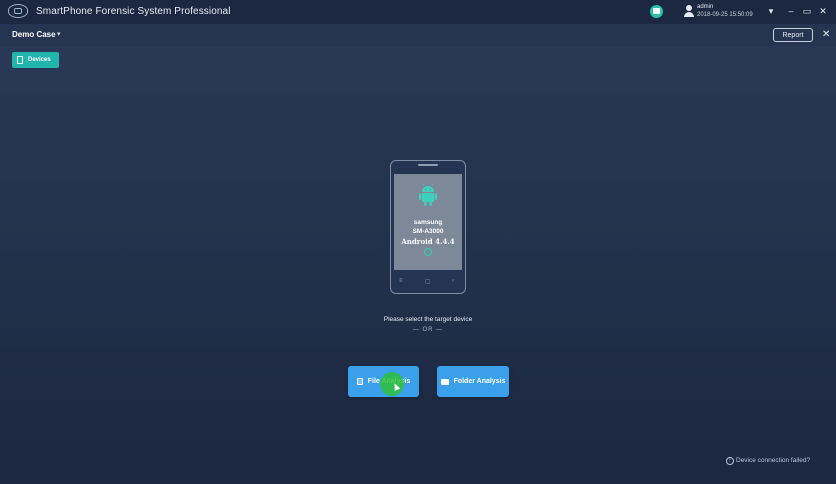 This screenshot has width=836, height=484. Describe the element at coordinates (418, 35) in the screenshot. I see `case-bar` at that location.